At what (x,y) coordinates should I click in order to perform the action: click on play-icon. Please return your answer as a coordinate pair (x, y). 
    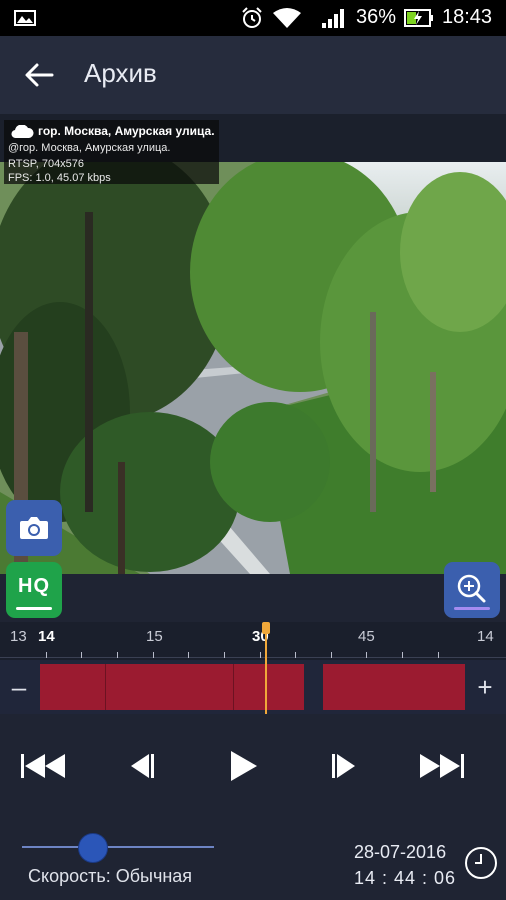
    Looking at the image, I should click on (244, 766).